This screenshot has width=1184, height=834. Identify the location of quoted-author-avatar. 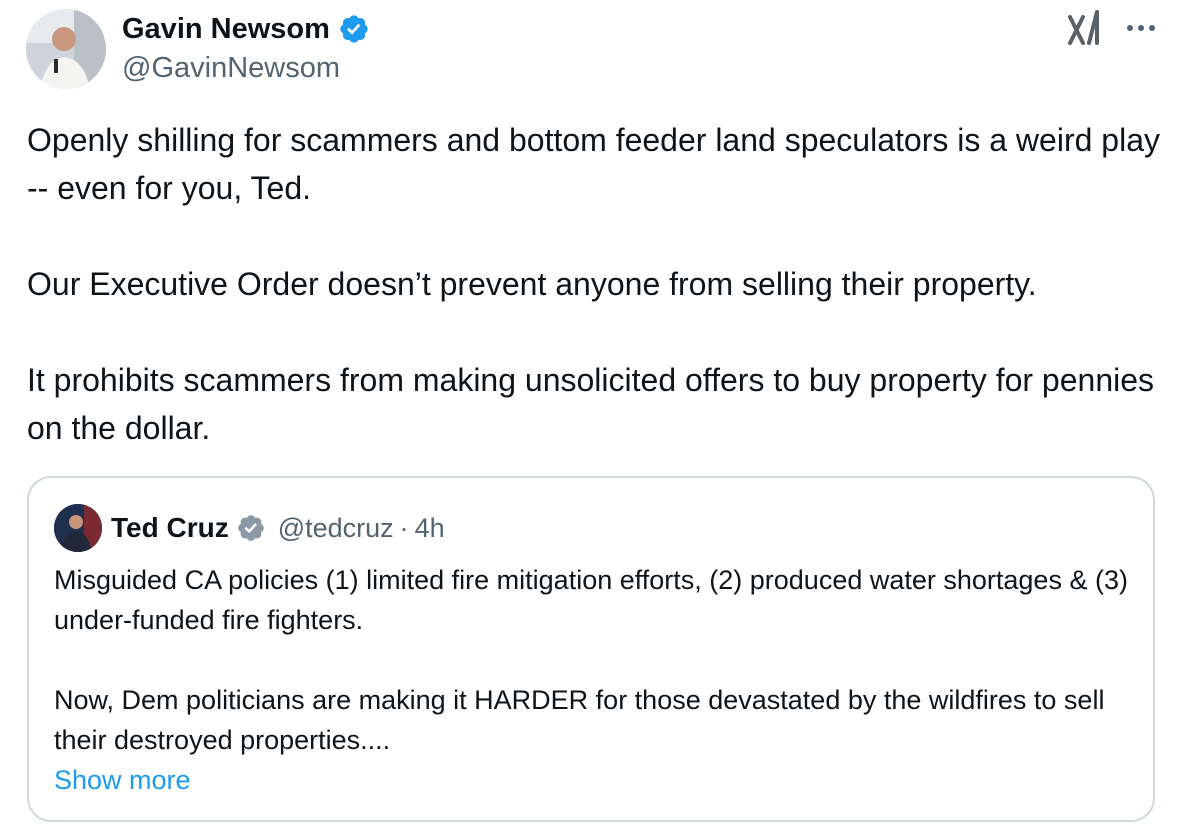
(78, 528).